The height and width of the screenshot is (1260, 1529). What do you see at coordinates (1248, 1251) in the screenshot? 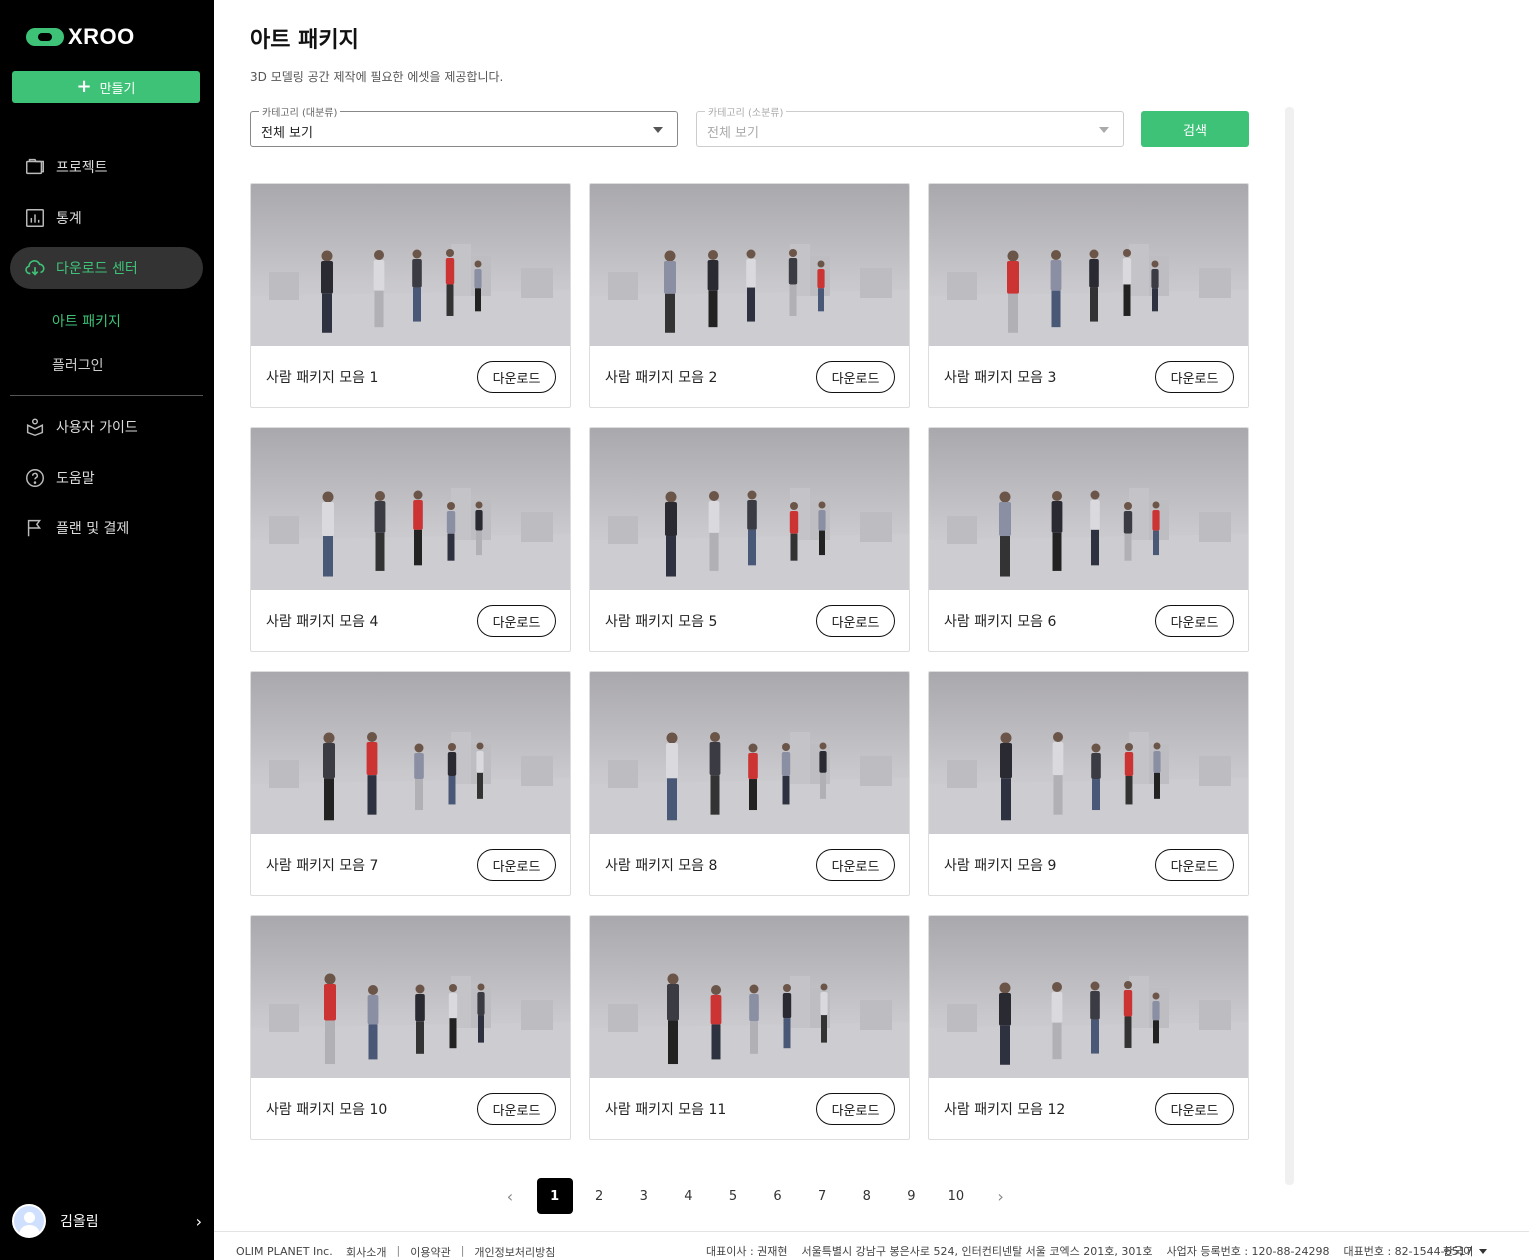
I see `footer-business-number: 사업자 등록번호 : 120-88-24298` at bounding box center [1248, 1251].